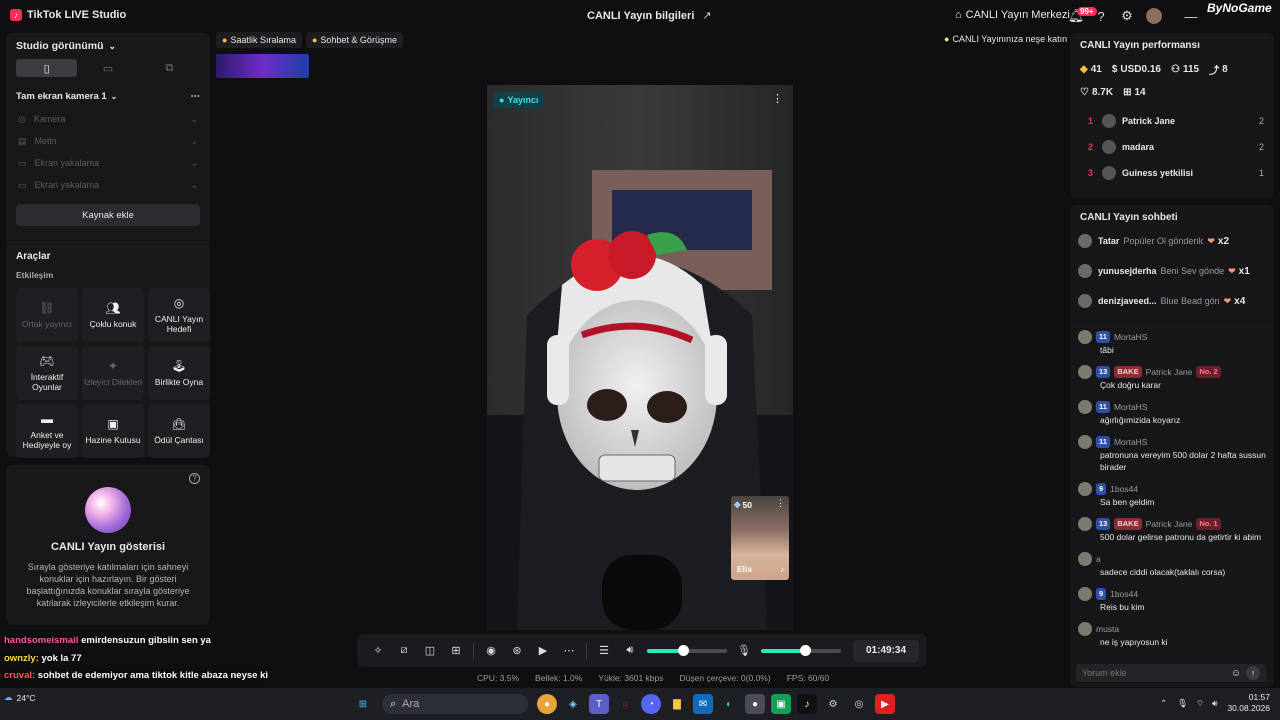  What do you see at coordinates (1236, 673) in the screenshot?
I see `emoji-icon: ☺` at bounding box center [1236, 673].